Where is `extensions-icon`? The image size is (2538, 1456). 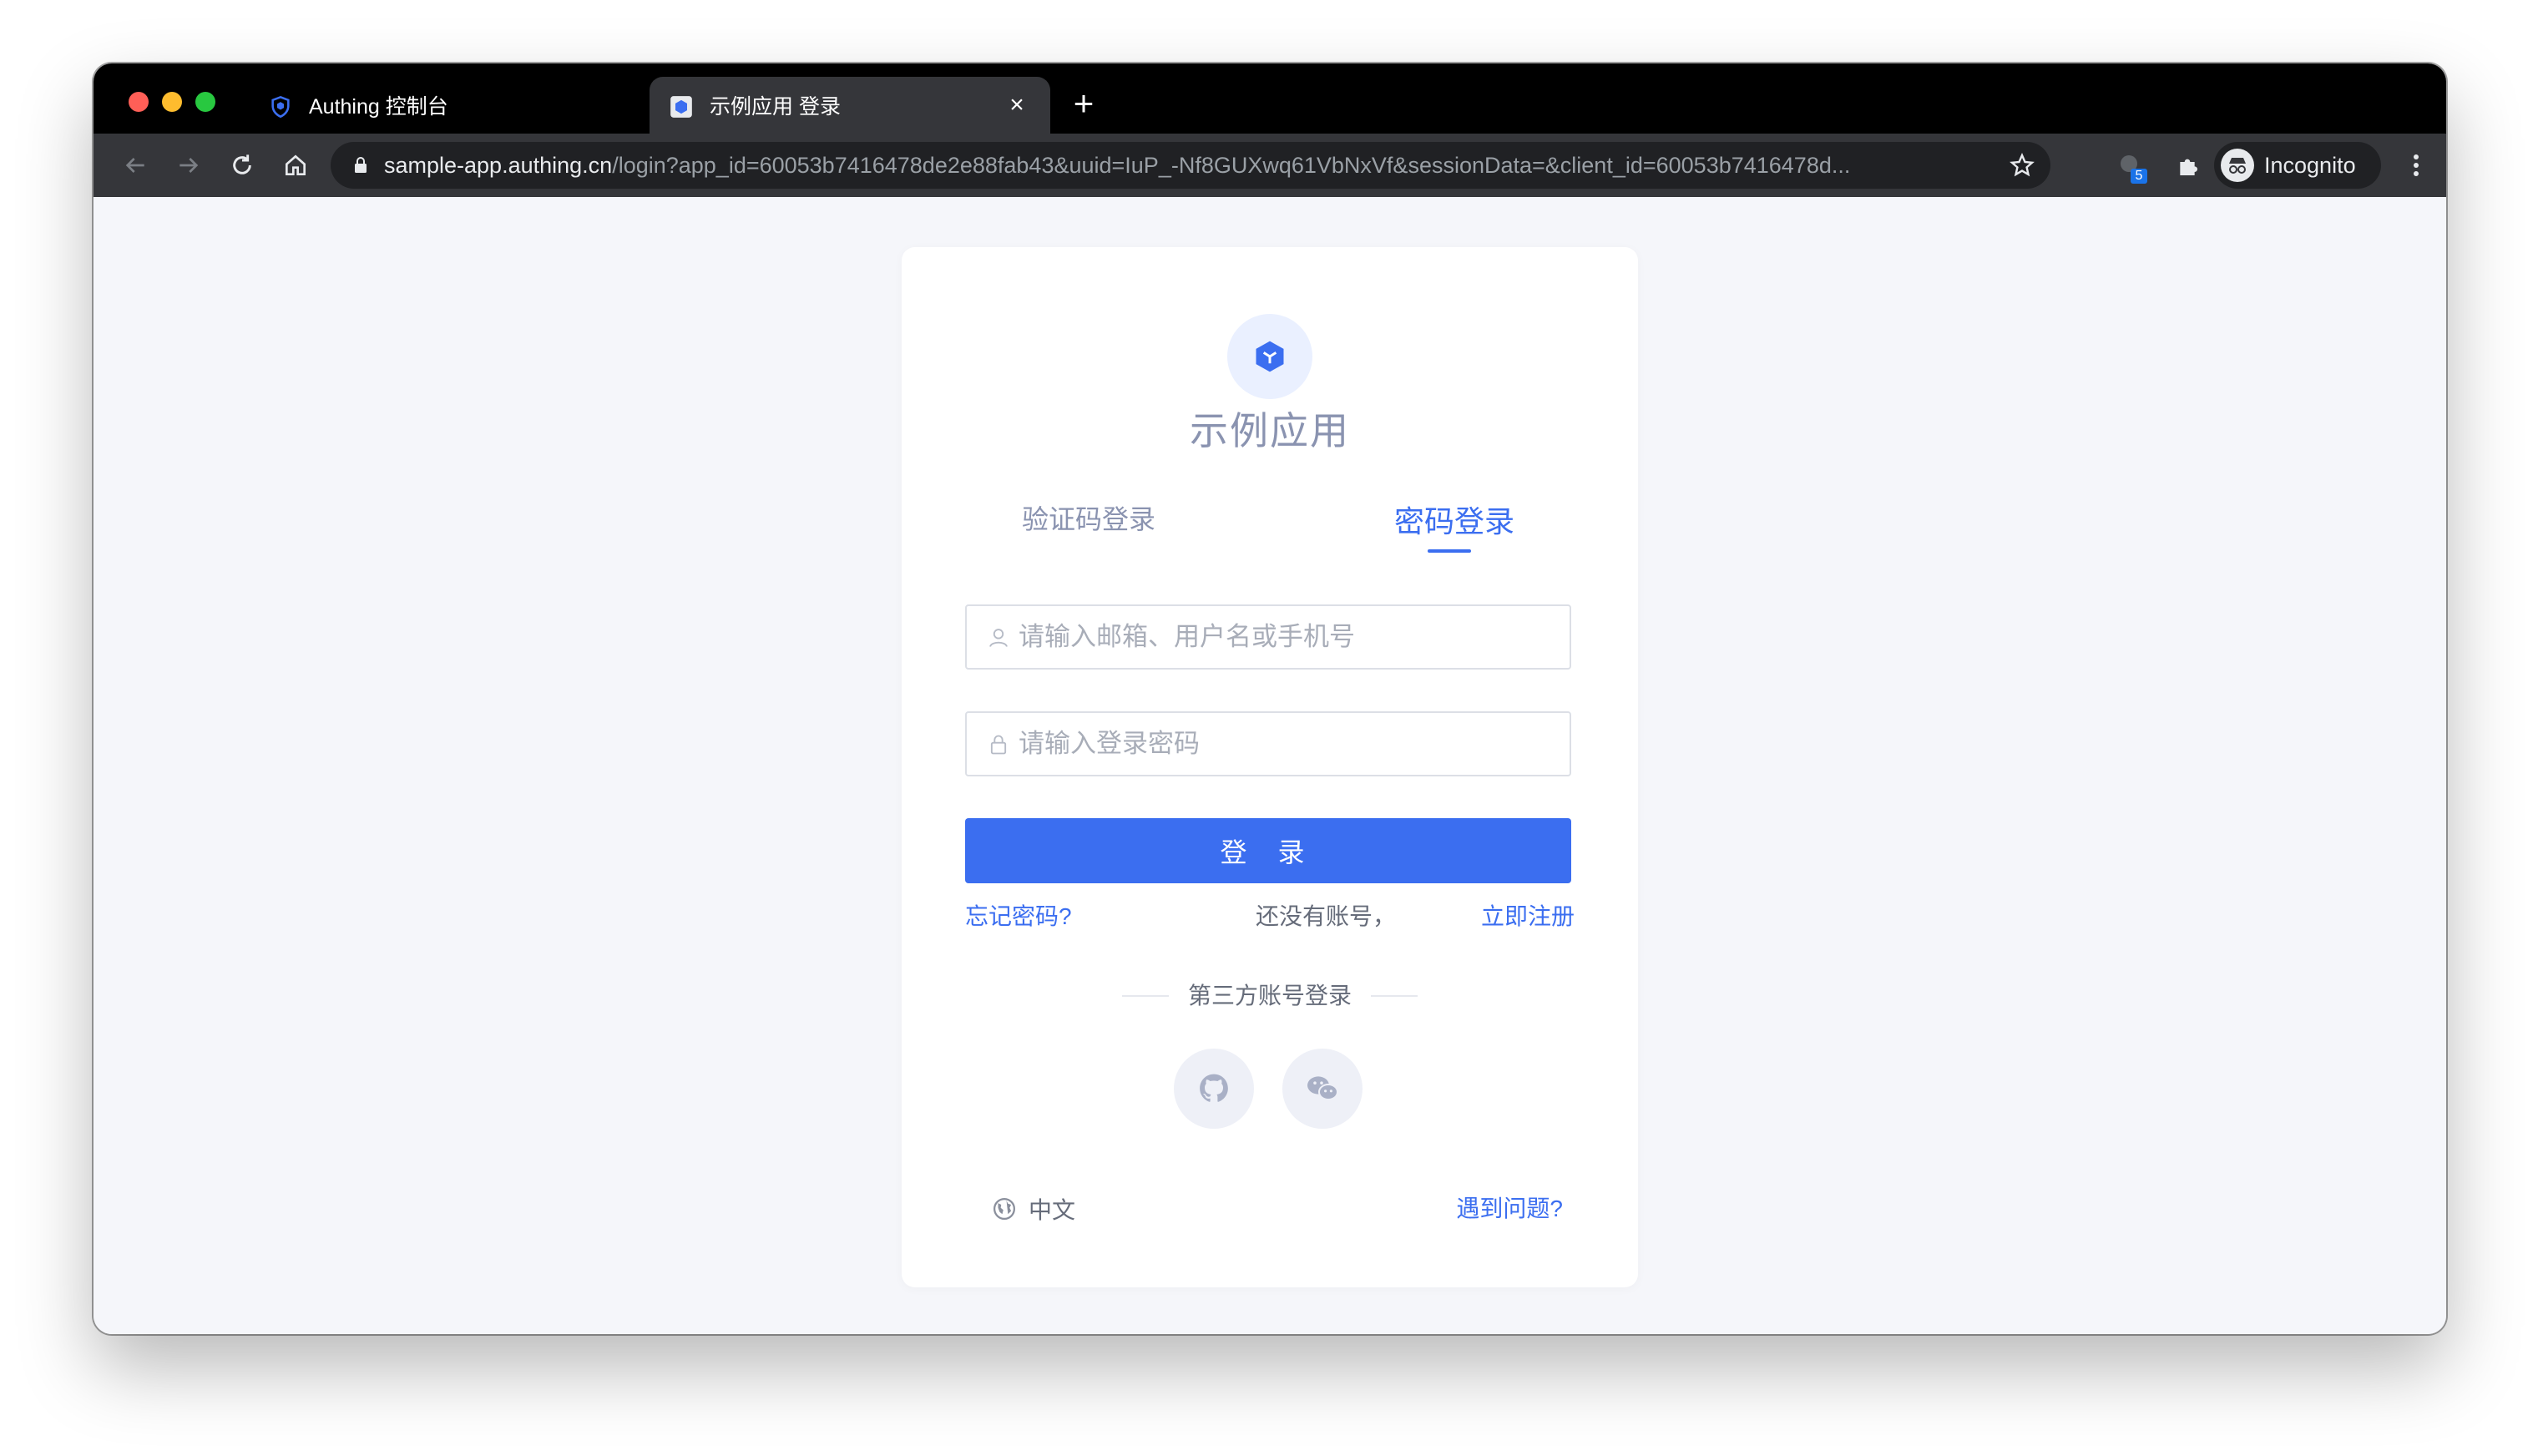 extensions-icon is located at coordinates (2188, 167).